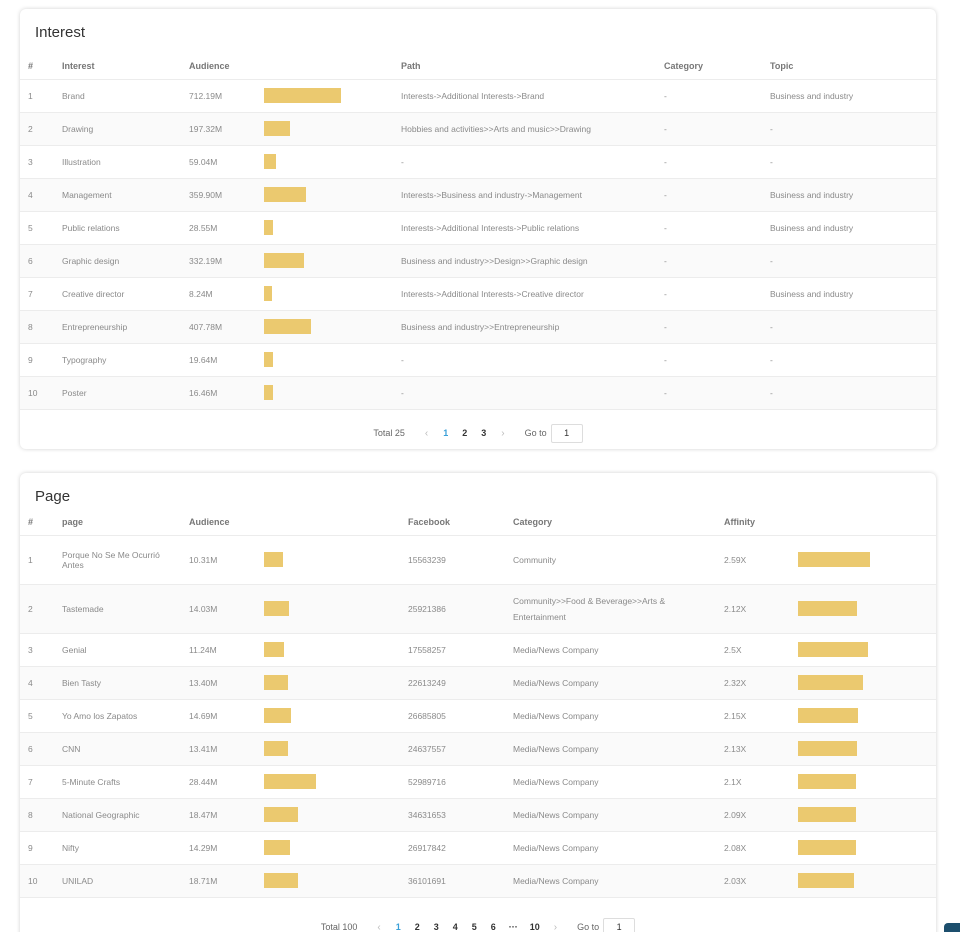 This screenshot has height=932, width=960. What do you see at coordinates (125, 815) in the screenshot?
I see `page-name: National Geographic` at bounding box center [125, 815].